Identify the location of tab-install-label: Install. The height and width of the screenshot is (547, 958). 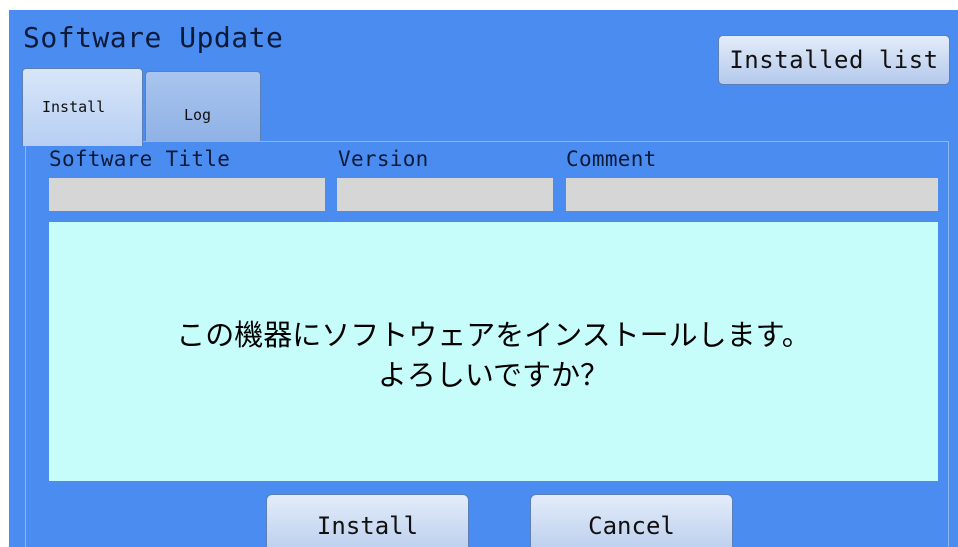
(74, 107).